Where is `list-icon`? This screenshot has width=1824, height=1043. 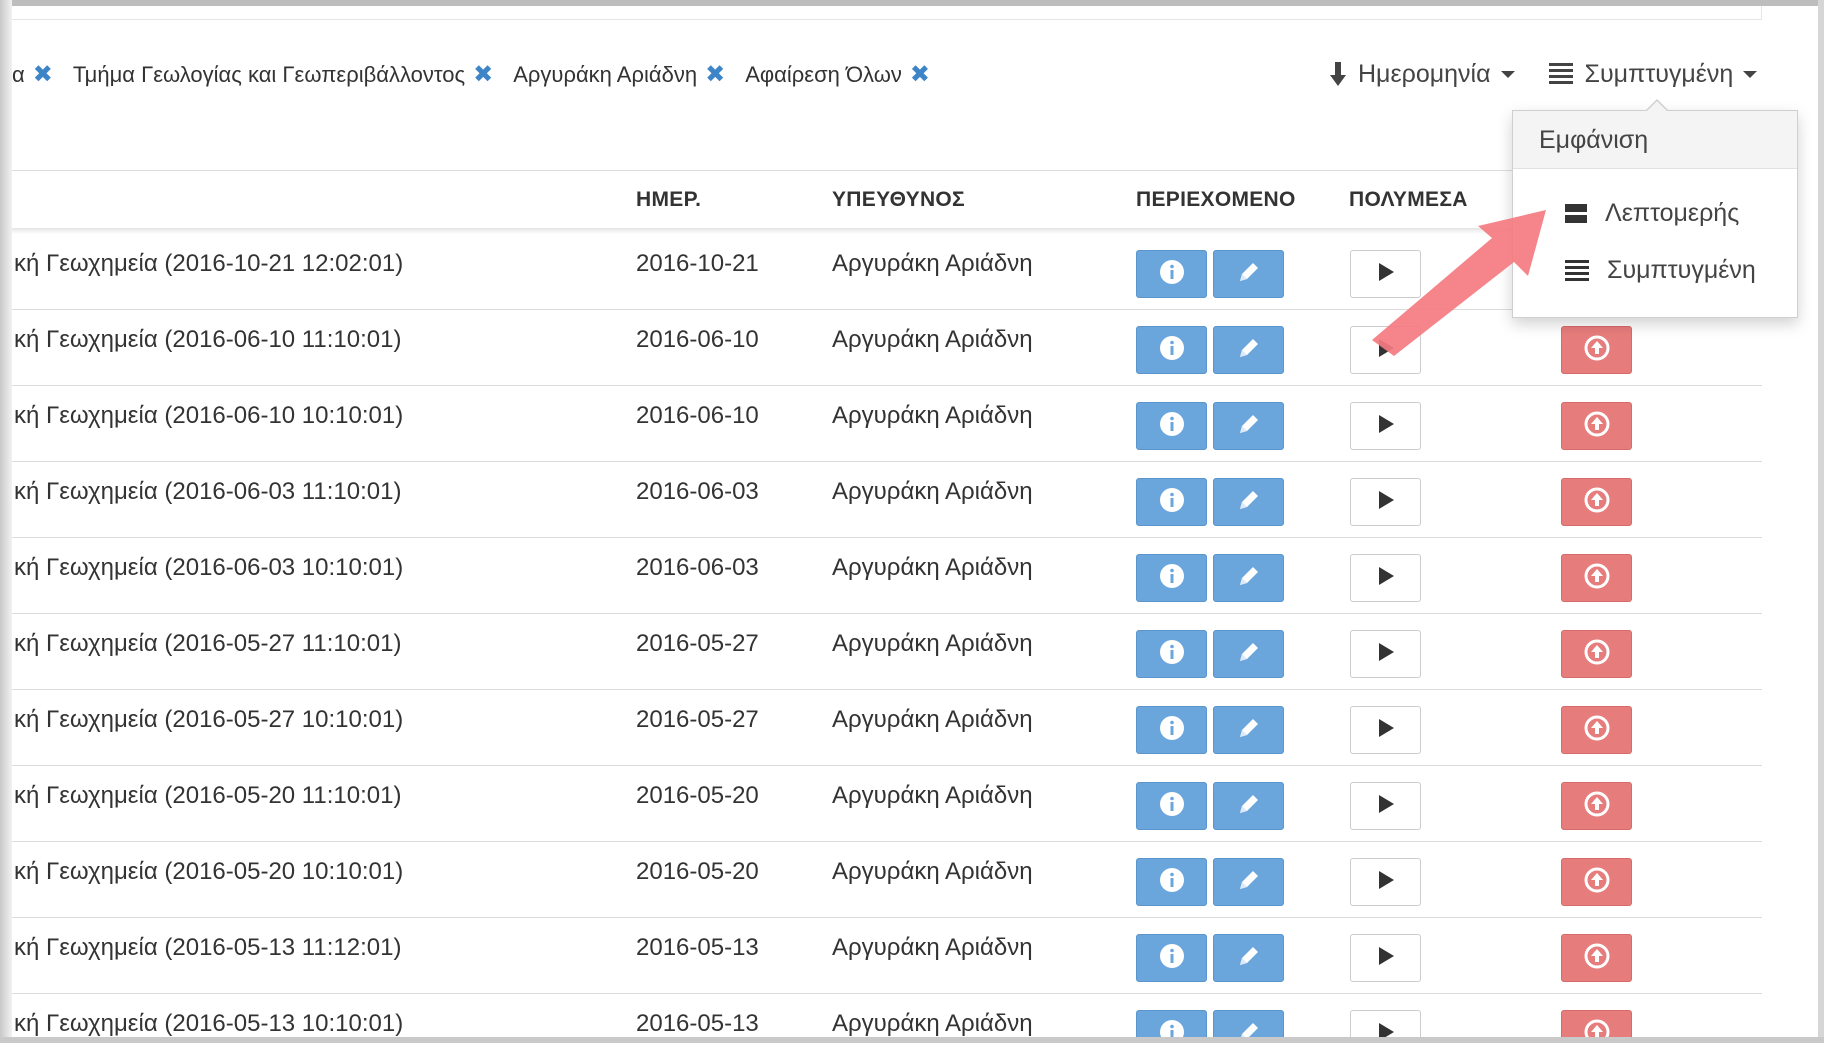
list-icon is located at coordinates (1560, 74).